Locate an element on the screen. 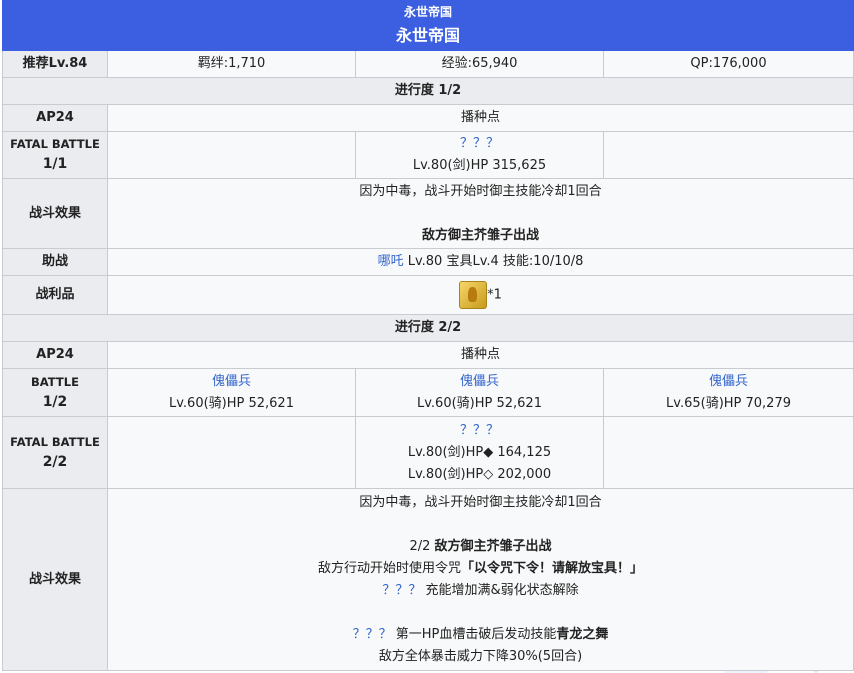  battle-label-3: FATAL BATTLE 2/2 is located at coordinates (55, 452).